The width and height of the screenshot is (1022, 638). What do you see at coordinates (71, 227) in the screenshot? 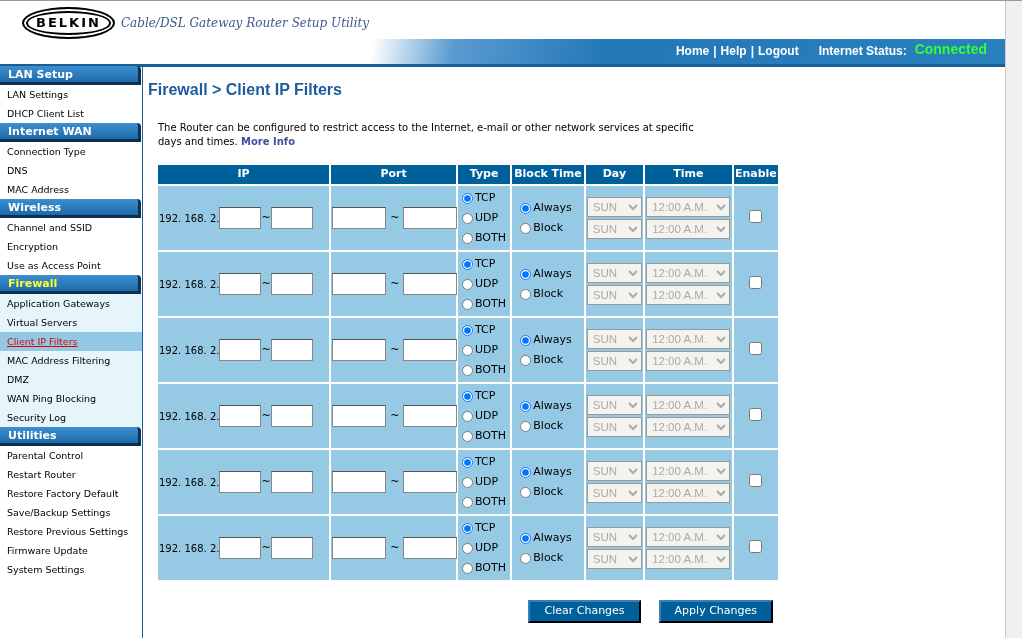
I see `sidebar-item: Channel and SSID` at bounding box center [71, 227].